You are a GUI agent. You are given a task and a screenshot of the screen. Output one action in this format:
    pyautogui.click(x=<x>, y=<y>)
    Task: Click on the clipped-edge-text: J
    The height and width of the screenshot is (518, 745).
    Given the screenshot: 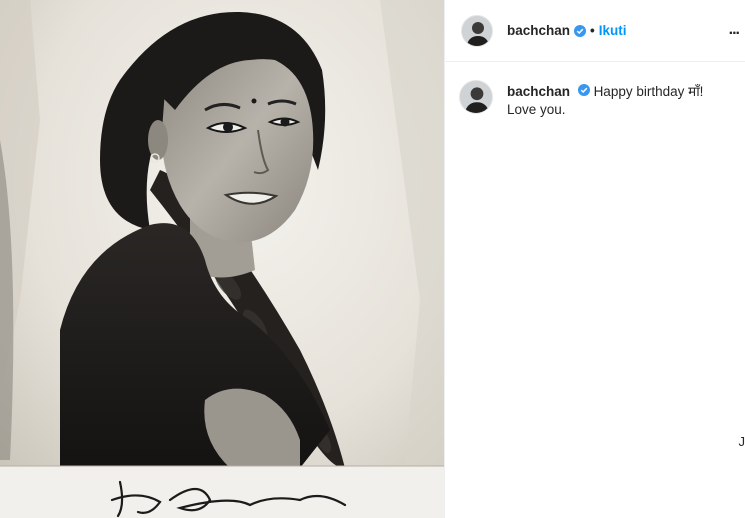 What is the action you would take?
    pyautogui.click(x=741, y=441)
    